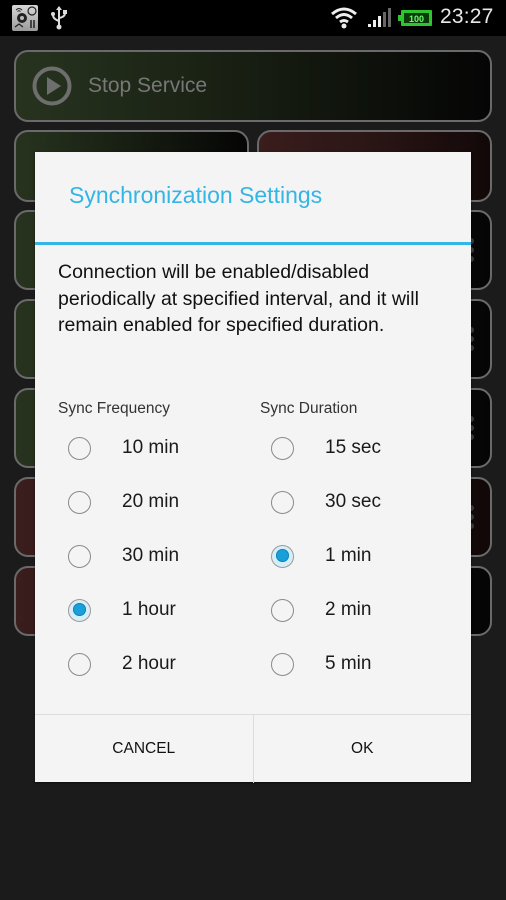 Image resolution: width=506 pixels, height=900 pixels. Describe the element at coordinates (253, 18) in the screenshot. I see `status-bar: 100 23:27` at that location.